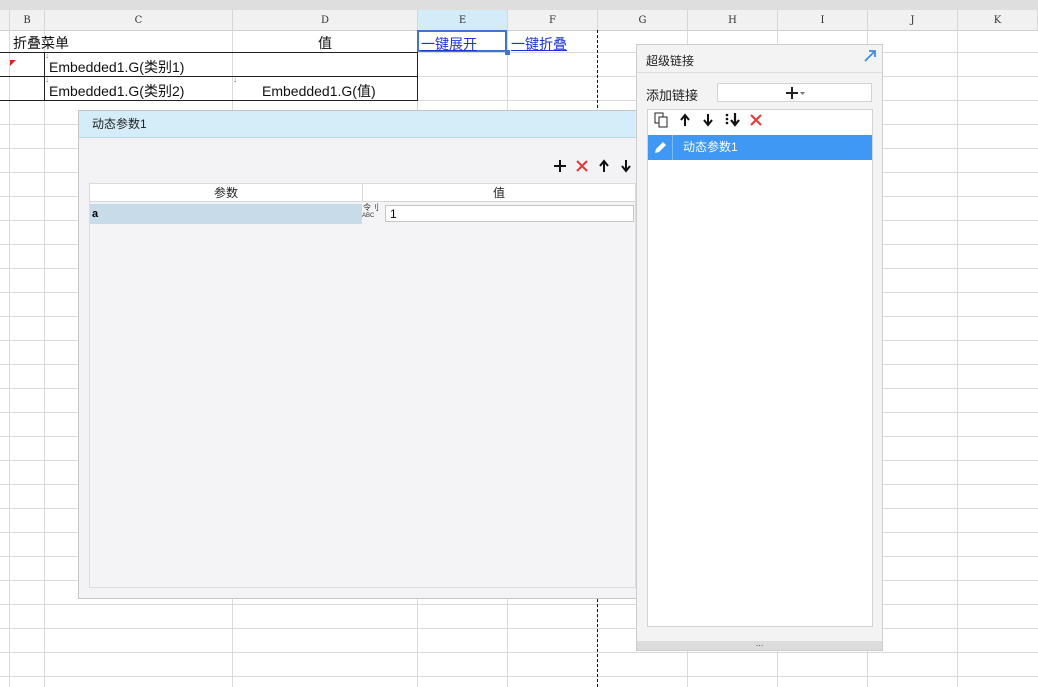 The width and height of the screenshot is (1038, 687). What do you see at coordinates (870, 58) in the screenshot?
I see `expand-arrow-icon` at bounding box center [870, 58].